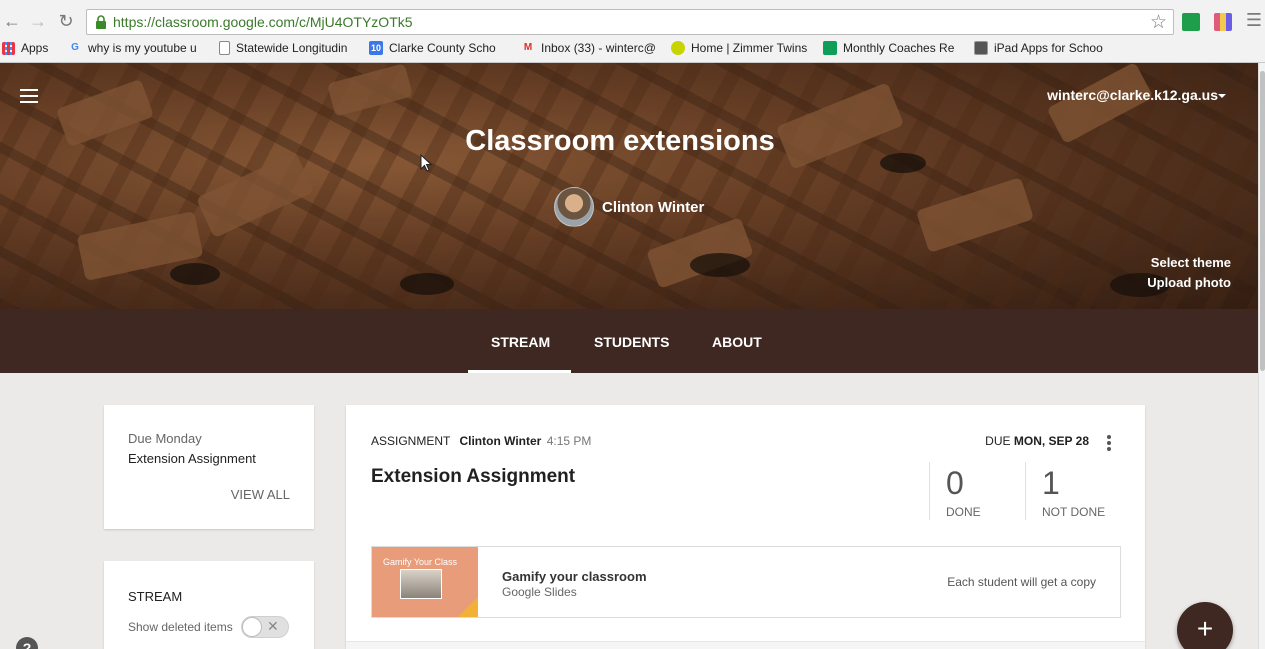  I want to click on bookmark-inbox: M Inbox (33) - winterc@, so click(589, 48).